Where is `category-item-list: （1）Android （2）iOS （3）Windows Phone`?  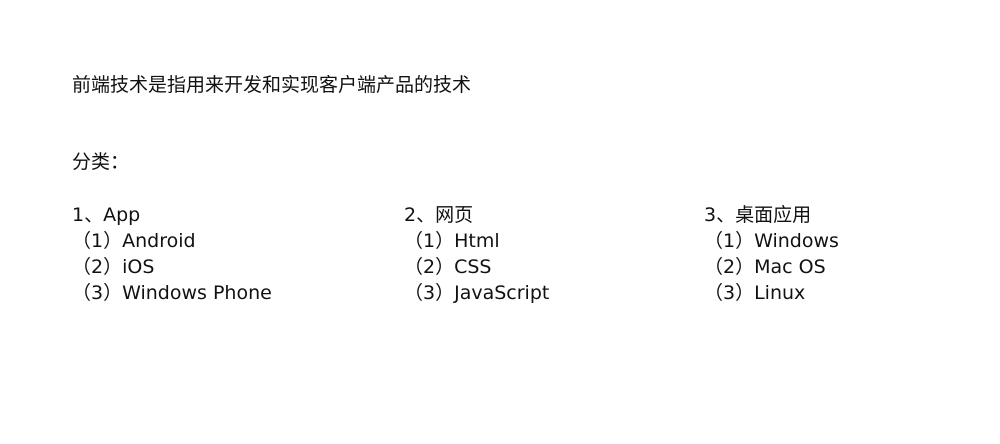
category-item-list: （1）Android （2）iOS （3）Windows Phone is located at coordinates (172, 267).